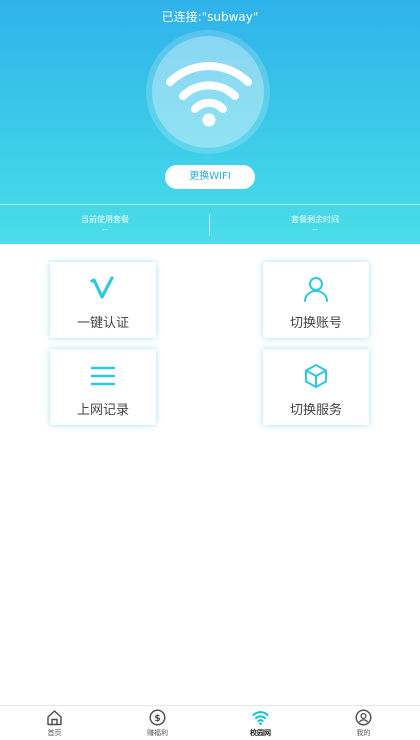  I want to click on internet-records-card: 上网记录, so click(103, 387).